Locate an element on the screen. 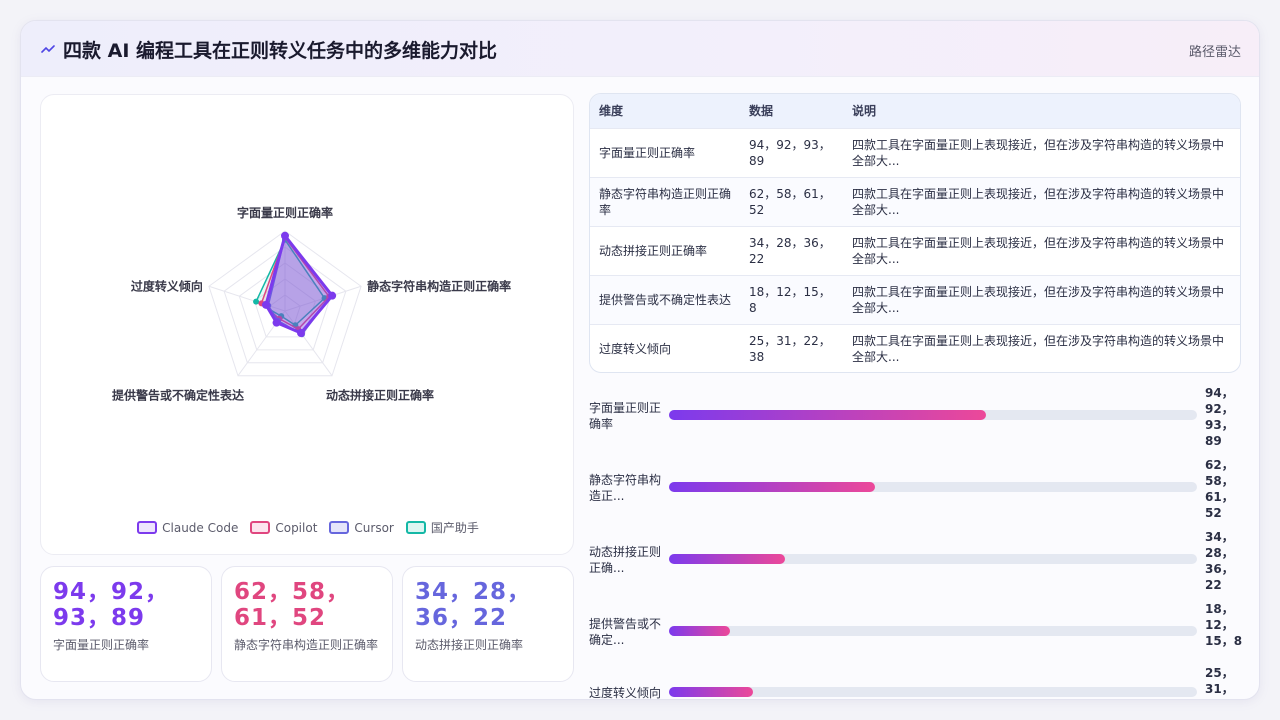  bar-row: 动态拼接正则正确... 34，28，36，22 is located at coordinates (919, 563).